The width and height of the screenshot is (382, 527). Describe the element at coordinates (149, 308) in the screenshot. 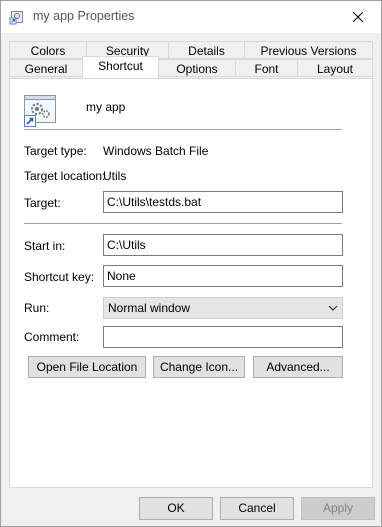

I see `run-select-value: Normal window` at that location.